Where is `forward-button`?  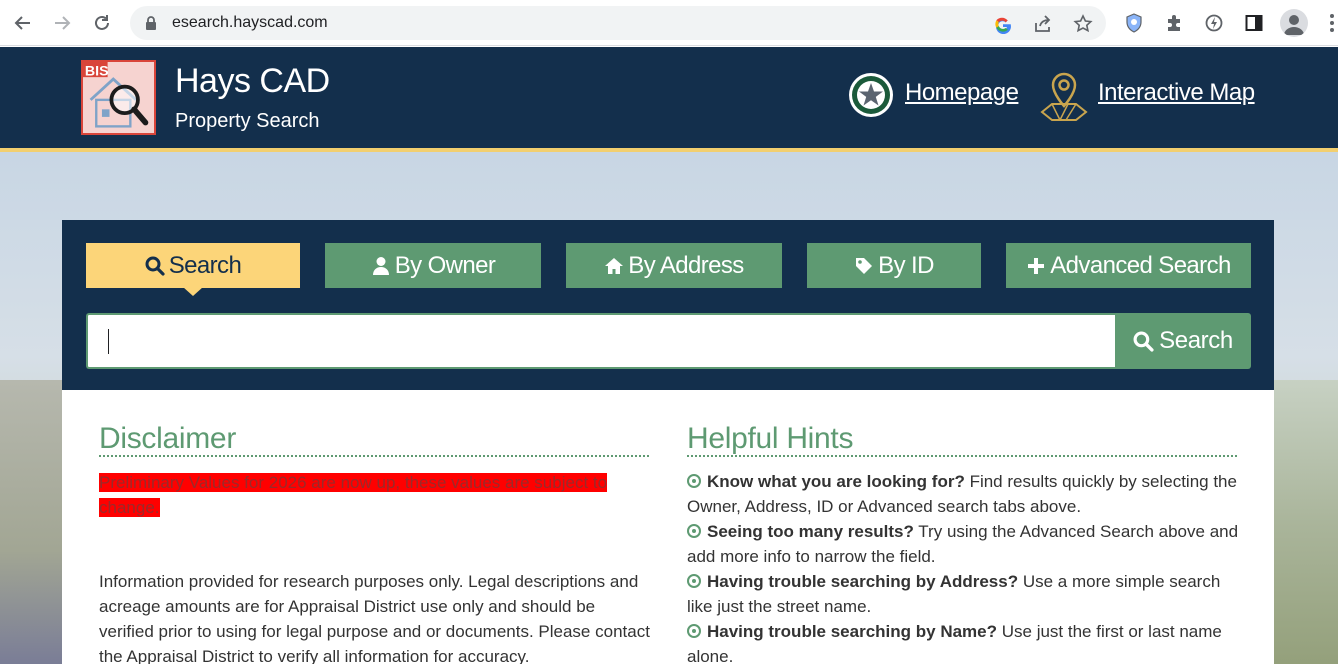 forward-button is located at coordinates (62, 23).